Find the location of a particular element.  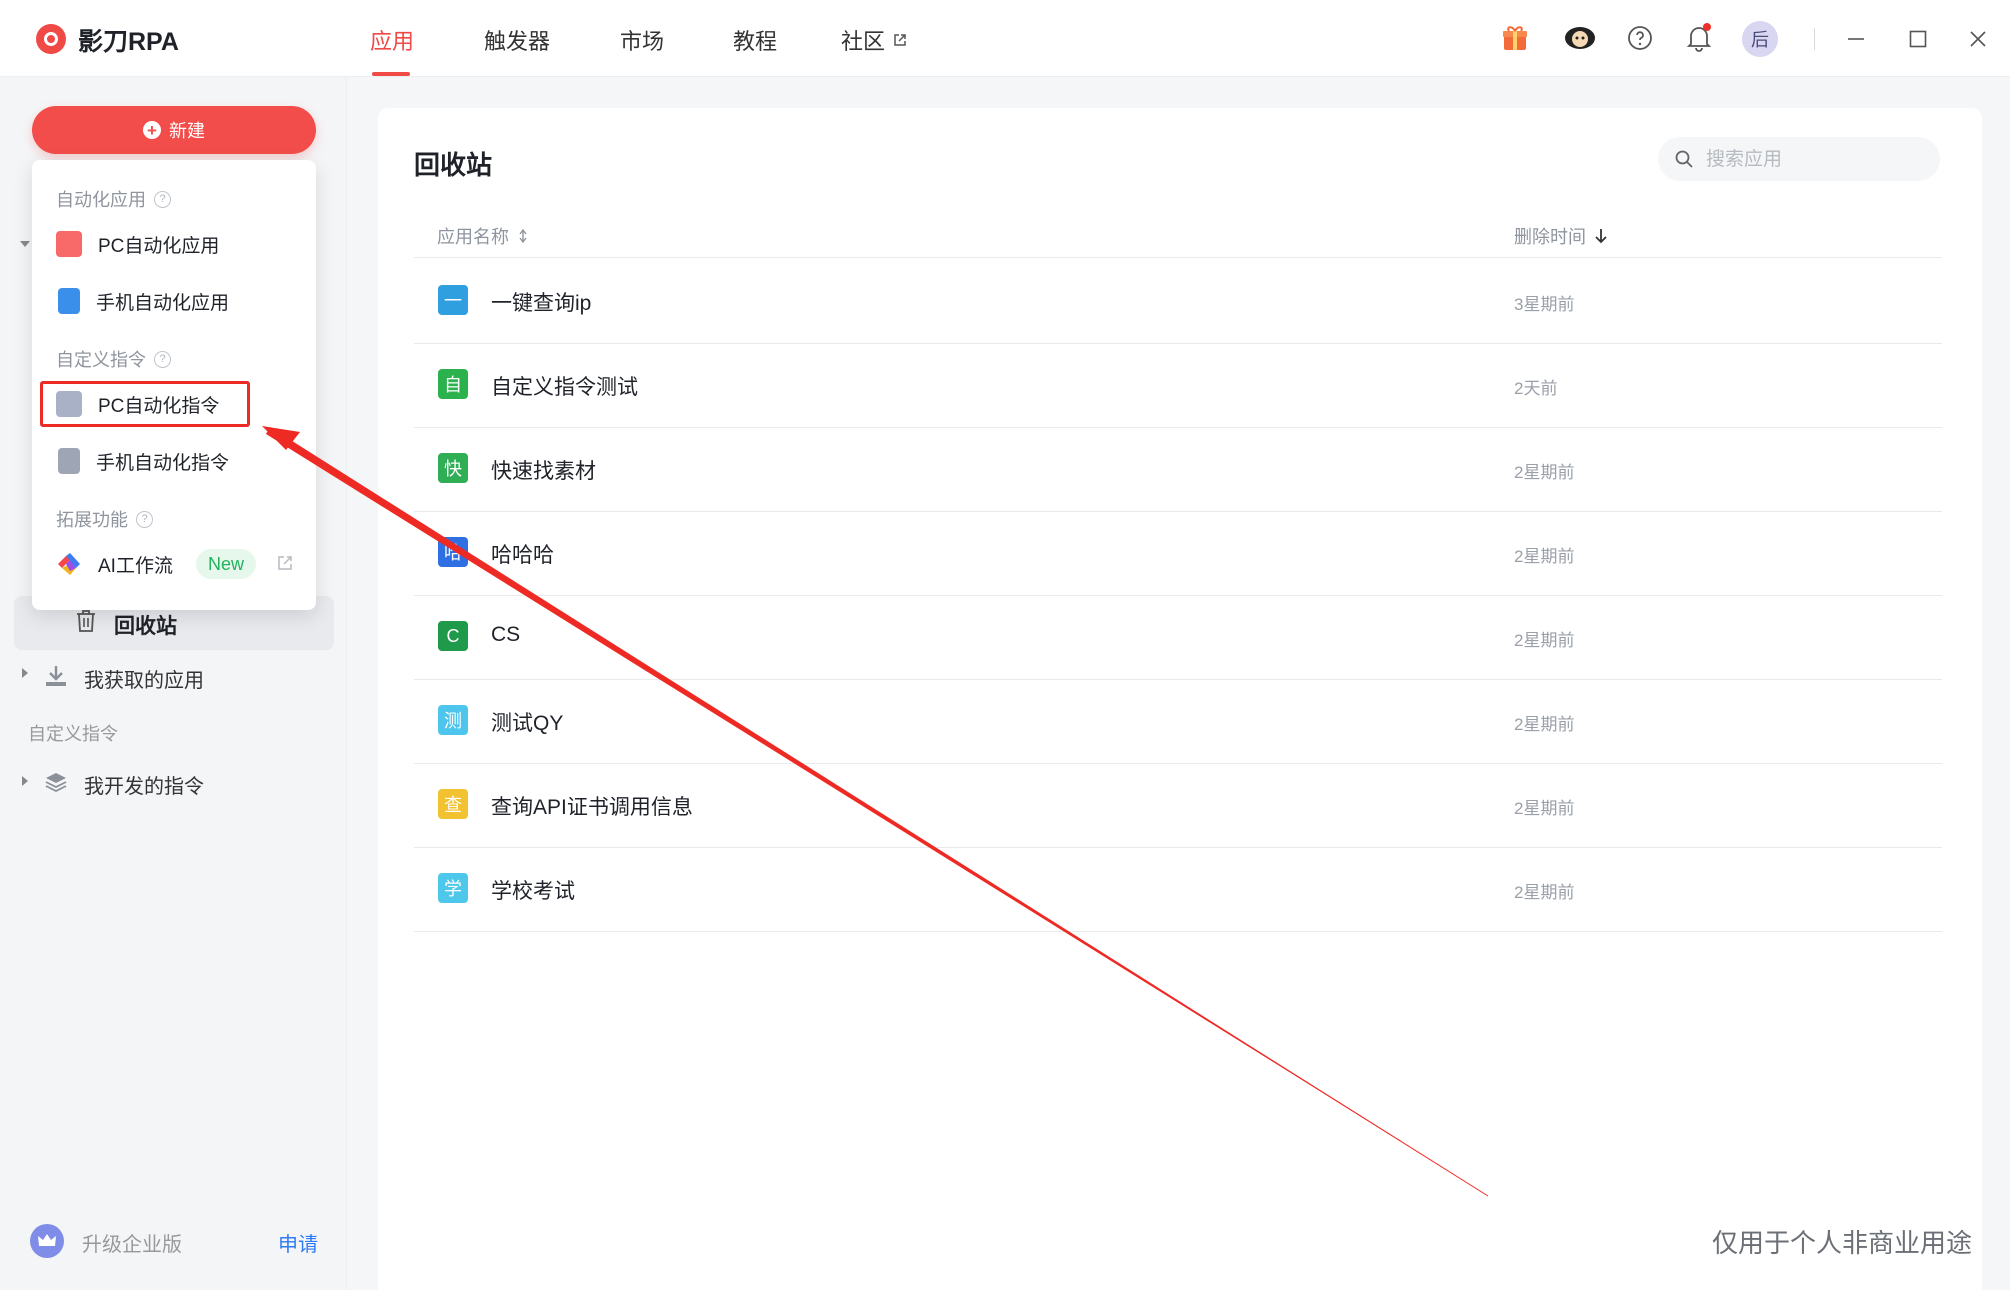

deleted-time: 2天前 is located at coordinates (1536, 388).